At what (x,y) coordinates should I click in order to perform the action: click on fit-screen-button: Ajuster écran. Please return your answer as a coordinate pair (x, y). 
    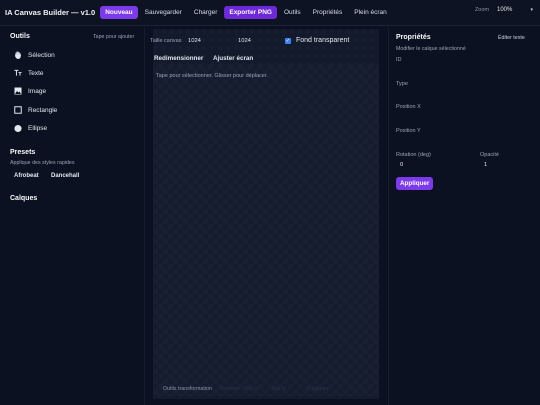
    Looking at the image, I should click on (233, 58).